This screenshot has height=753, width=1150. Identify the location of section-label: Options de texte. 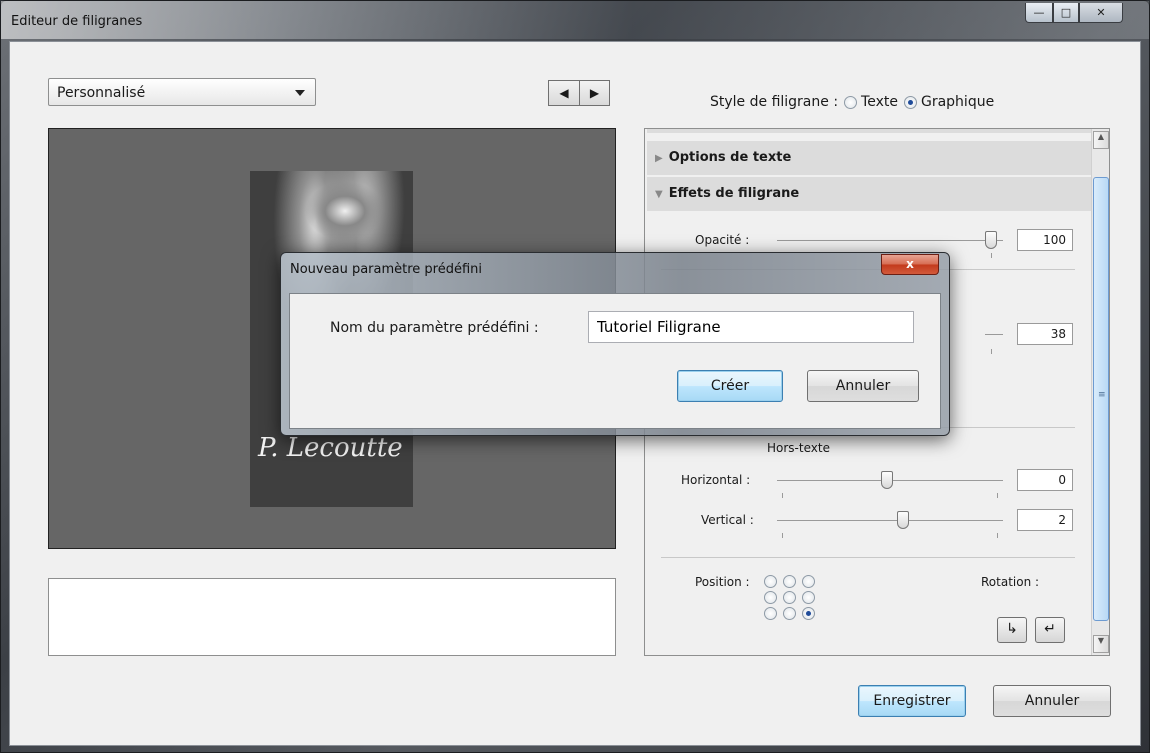
(730, 157).